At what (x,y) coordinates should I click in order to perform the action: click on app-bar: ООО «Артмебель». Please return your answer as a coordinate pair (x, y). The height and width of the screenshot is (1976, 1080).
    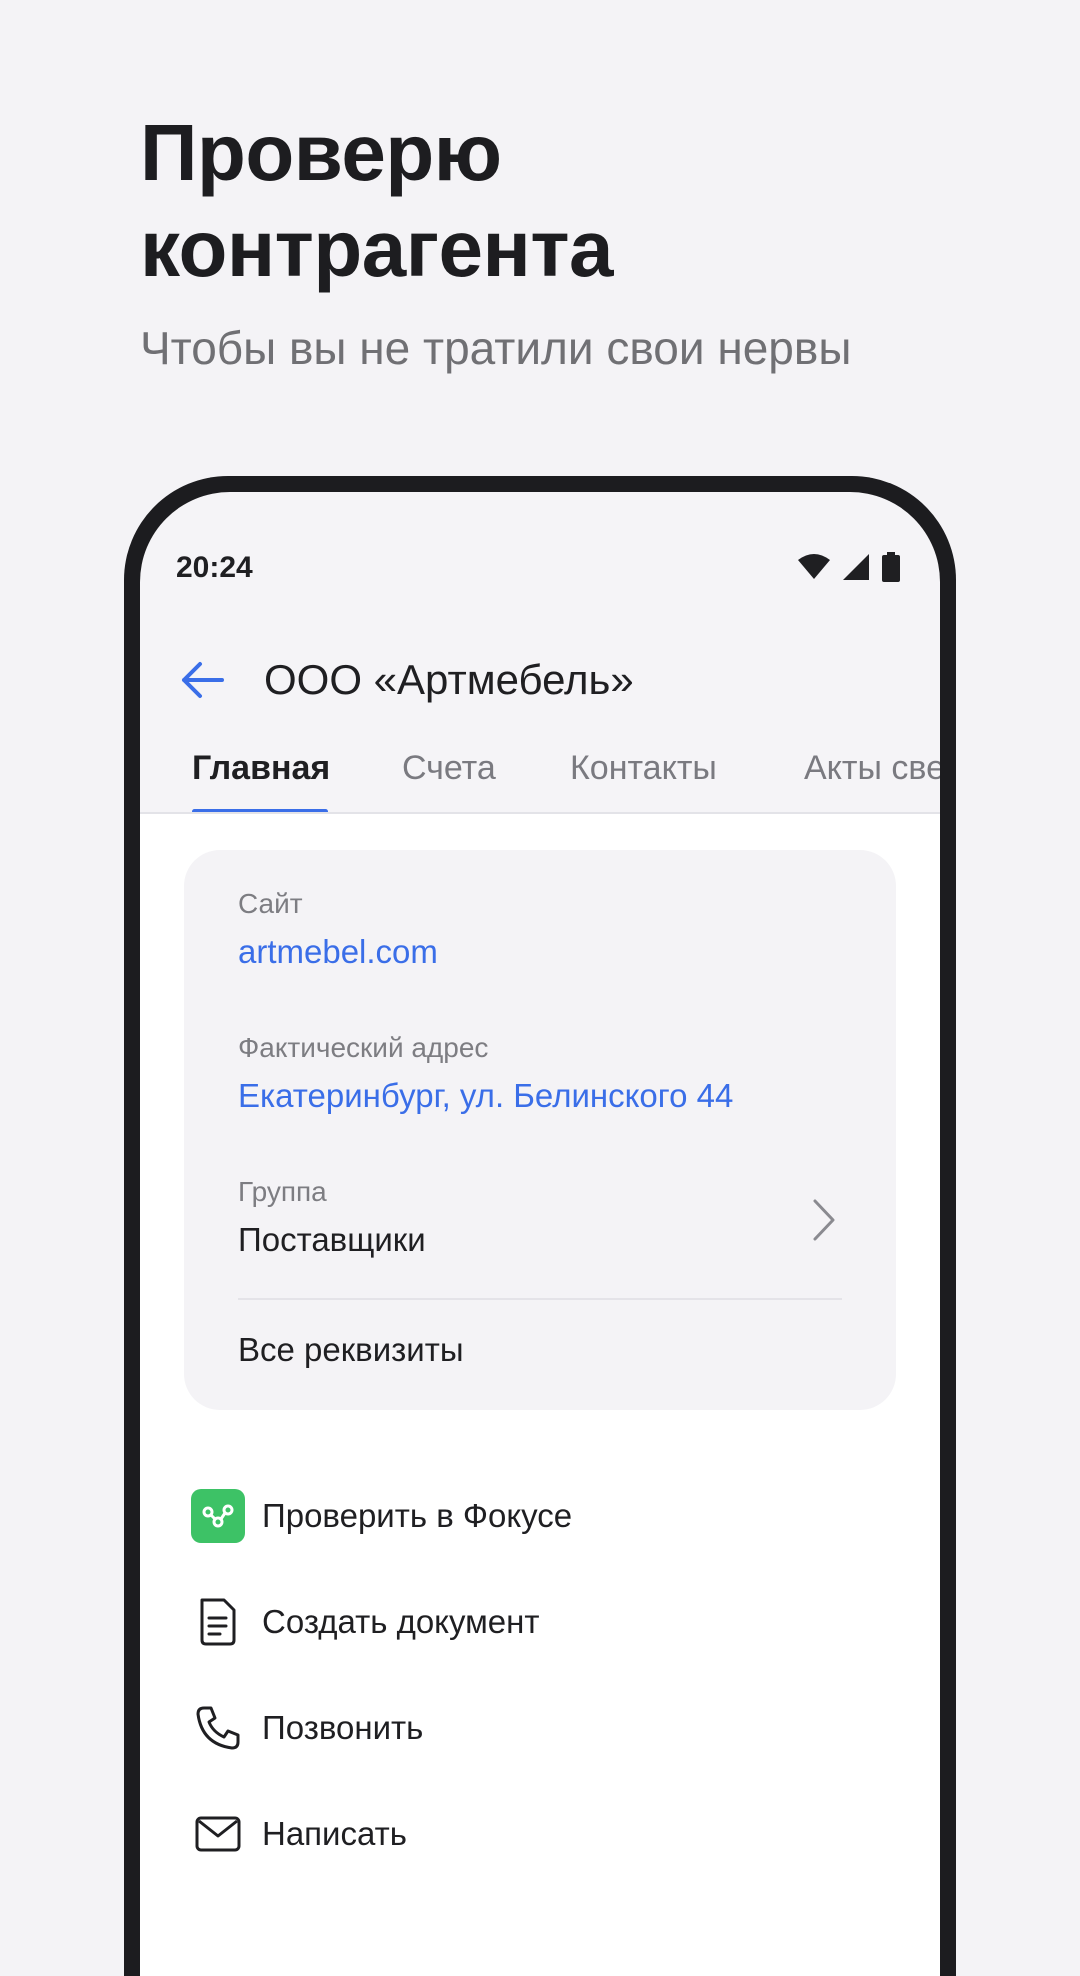
    Looking at the image, I should click on (540, 680).